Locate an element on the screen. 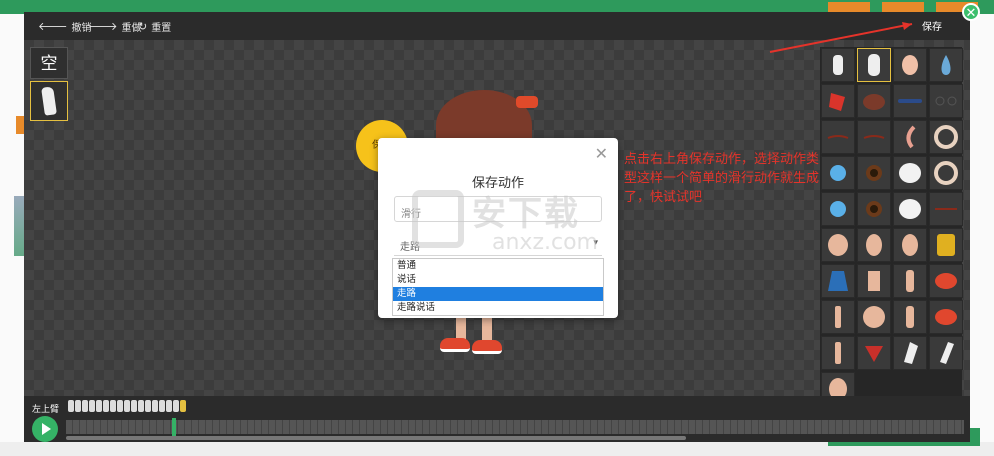 This screenshot has width=994, height=456. part-cell-selected is located at coordinates (874, 65).